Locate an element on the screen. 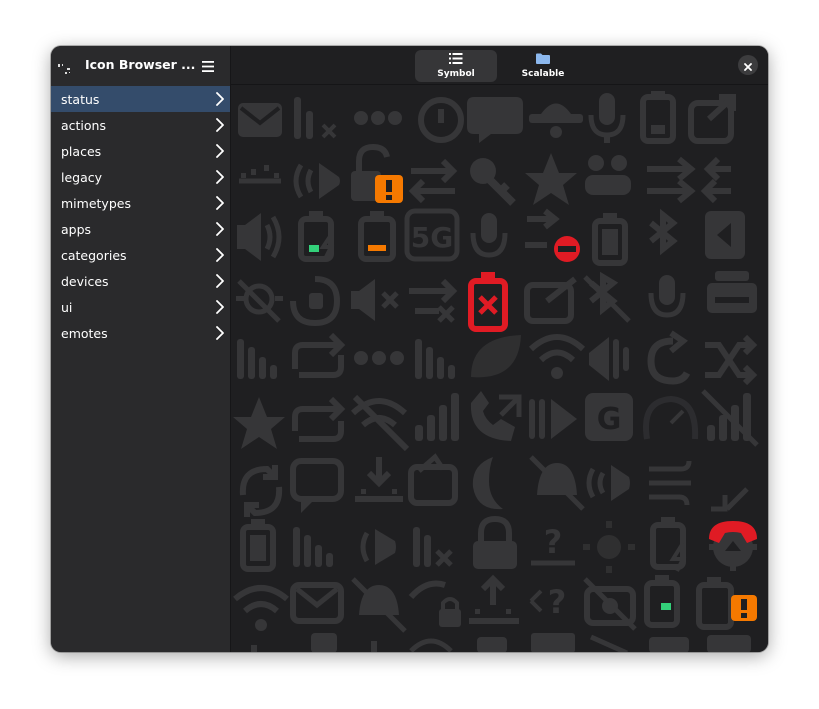  moon-icon is located at coordinates (487, 483).